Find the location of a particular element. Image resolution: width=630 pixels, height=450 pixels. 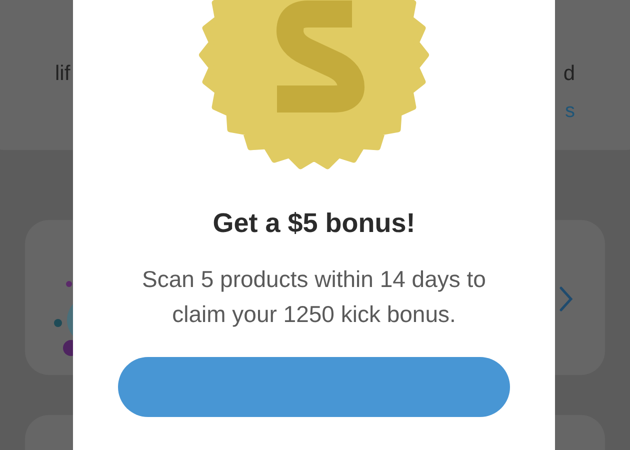

dialog-title: Get a $5 bonus! is located at coordinates (314, 223).